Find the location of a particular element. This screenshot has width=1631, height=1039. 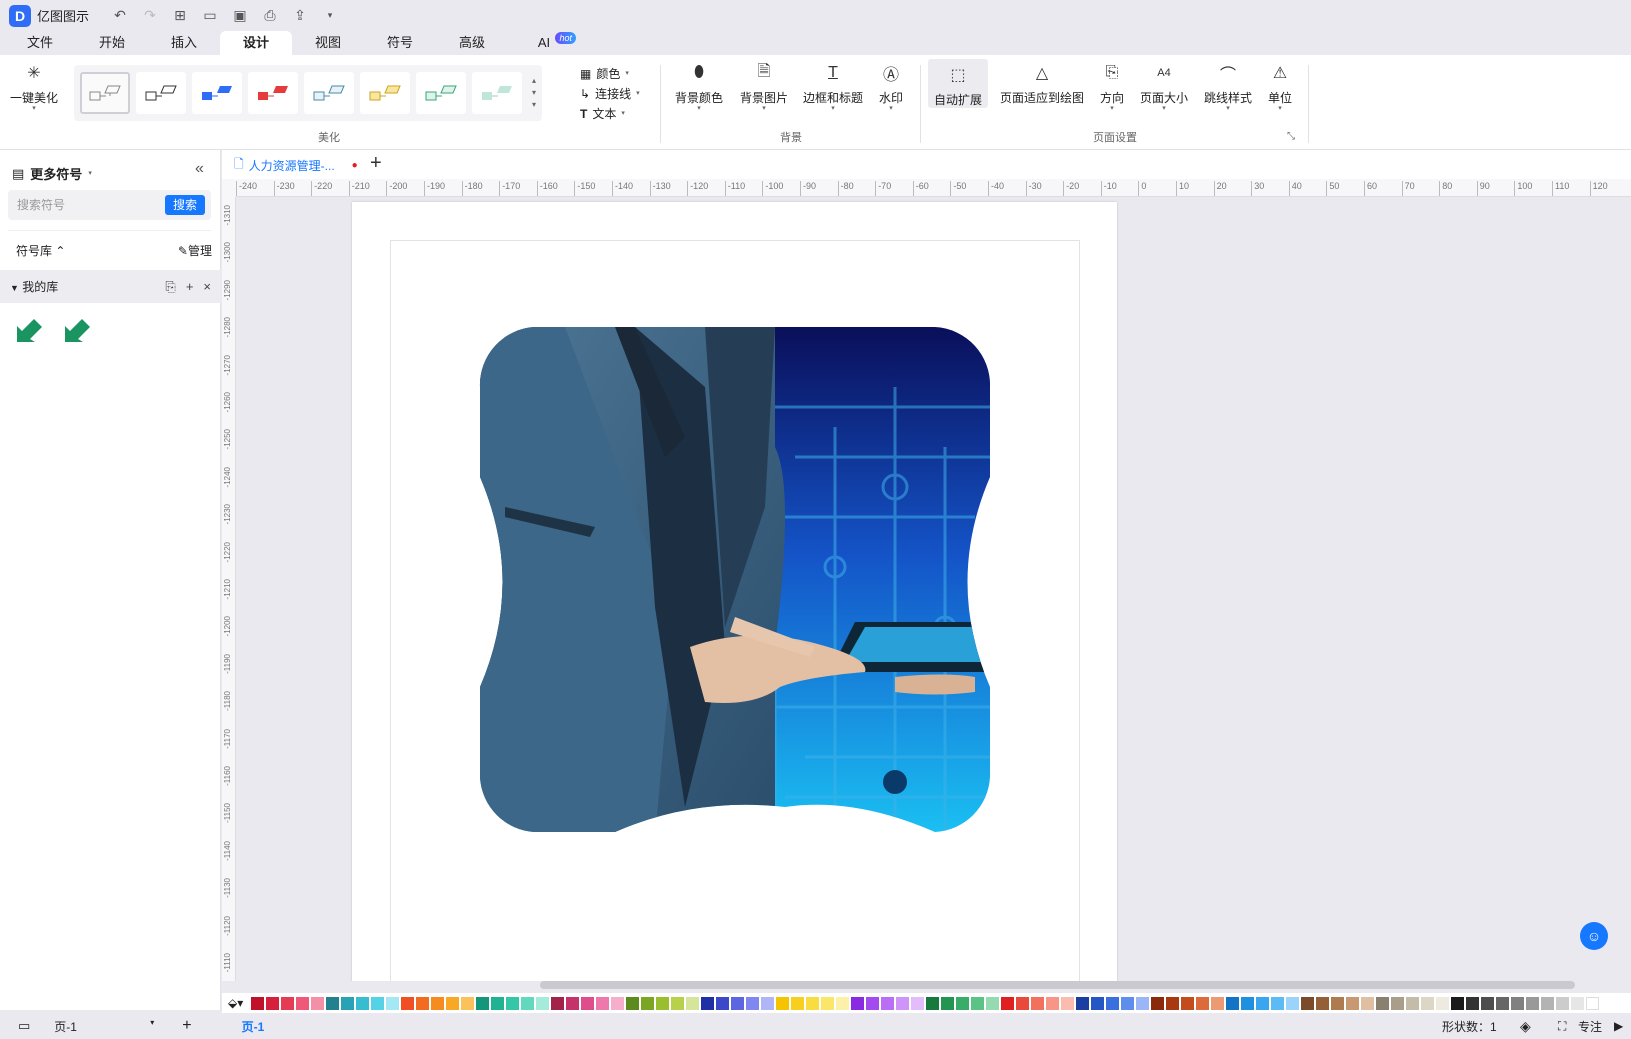

horizontal-scrollbar is located at coordinates (1057, 985).